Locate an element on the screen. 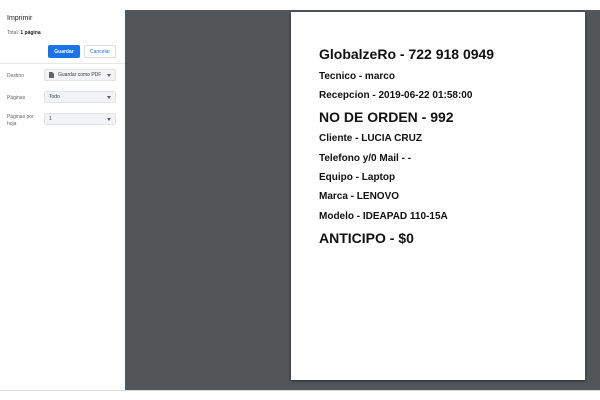 The image size is (600, 400). client-line: Cliente - LUCIA CRUZ is located at coordinates (370, 138).